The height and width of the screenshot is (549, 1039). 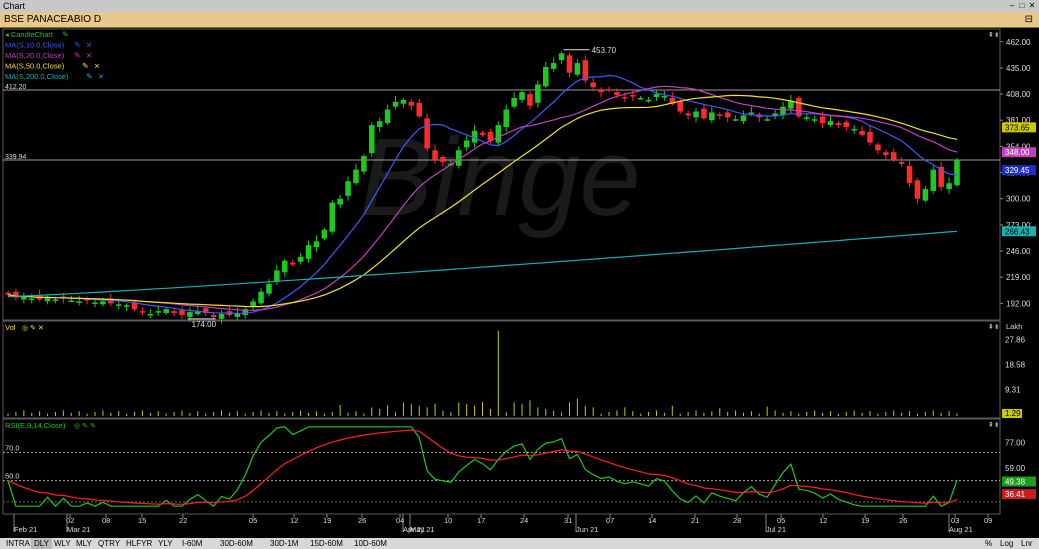 I want to click on x-axis-label: 22, so click(x=183, y=520).